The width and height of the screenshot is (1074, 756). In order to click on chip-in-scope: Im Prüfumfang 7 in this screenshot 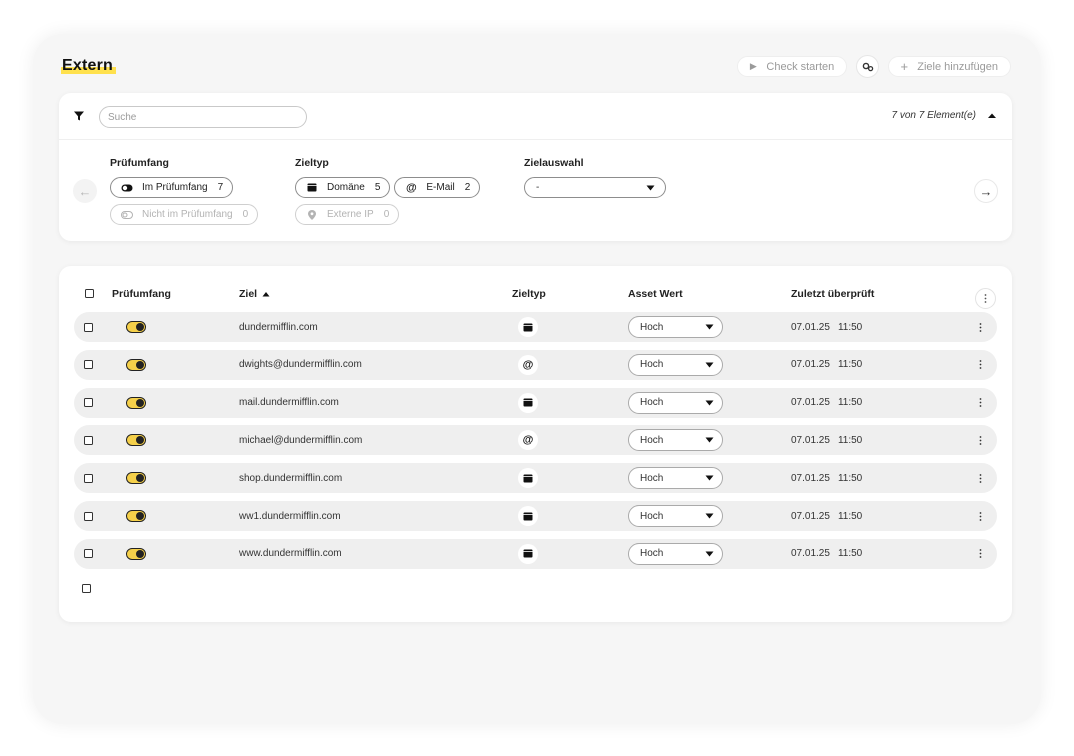, I will do `click(172, 187)`.